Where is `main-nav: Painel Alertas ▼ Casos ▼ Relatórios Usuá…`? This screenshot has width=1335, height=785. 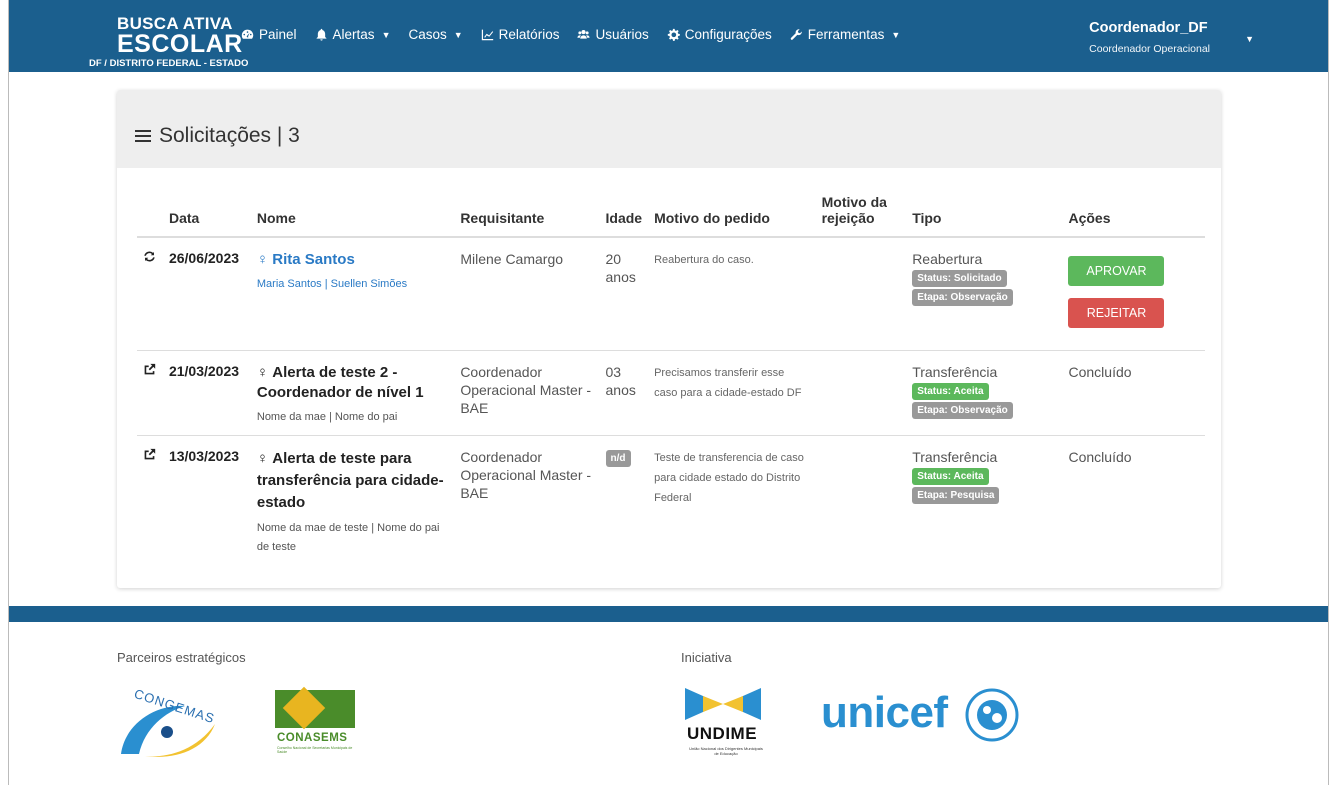
main-nav: Painel Alertas ▼ Casos ▼ Relatórios Usuá… is located at coordinates (579, 34).